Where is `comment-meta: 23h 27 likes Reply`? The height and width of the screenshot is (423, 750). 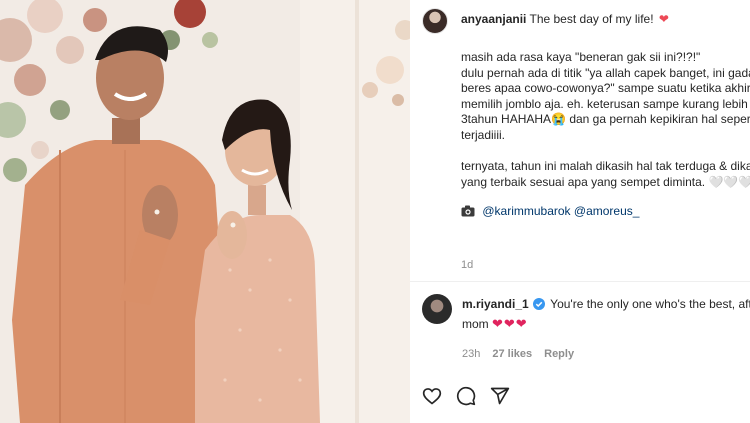 comment-meta: 23h 27 likes Reply is located at coordinates (518, 354).